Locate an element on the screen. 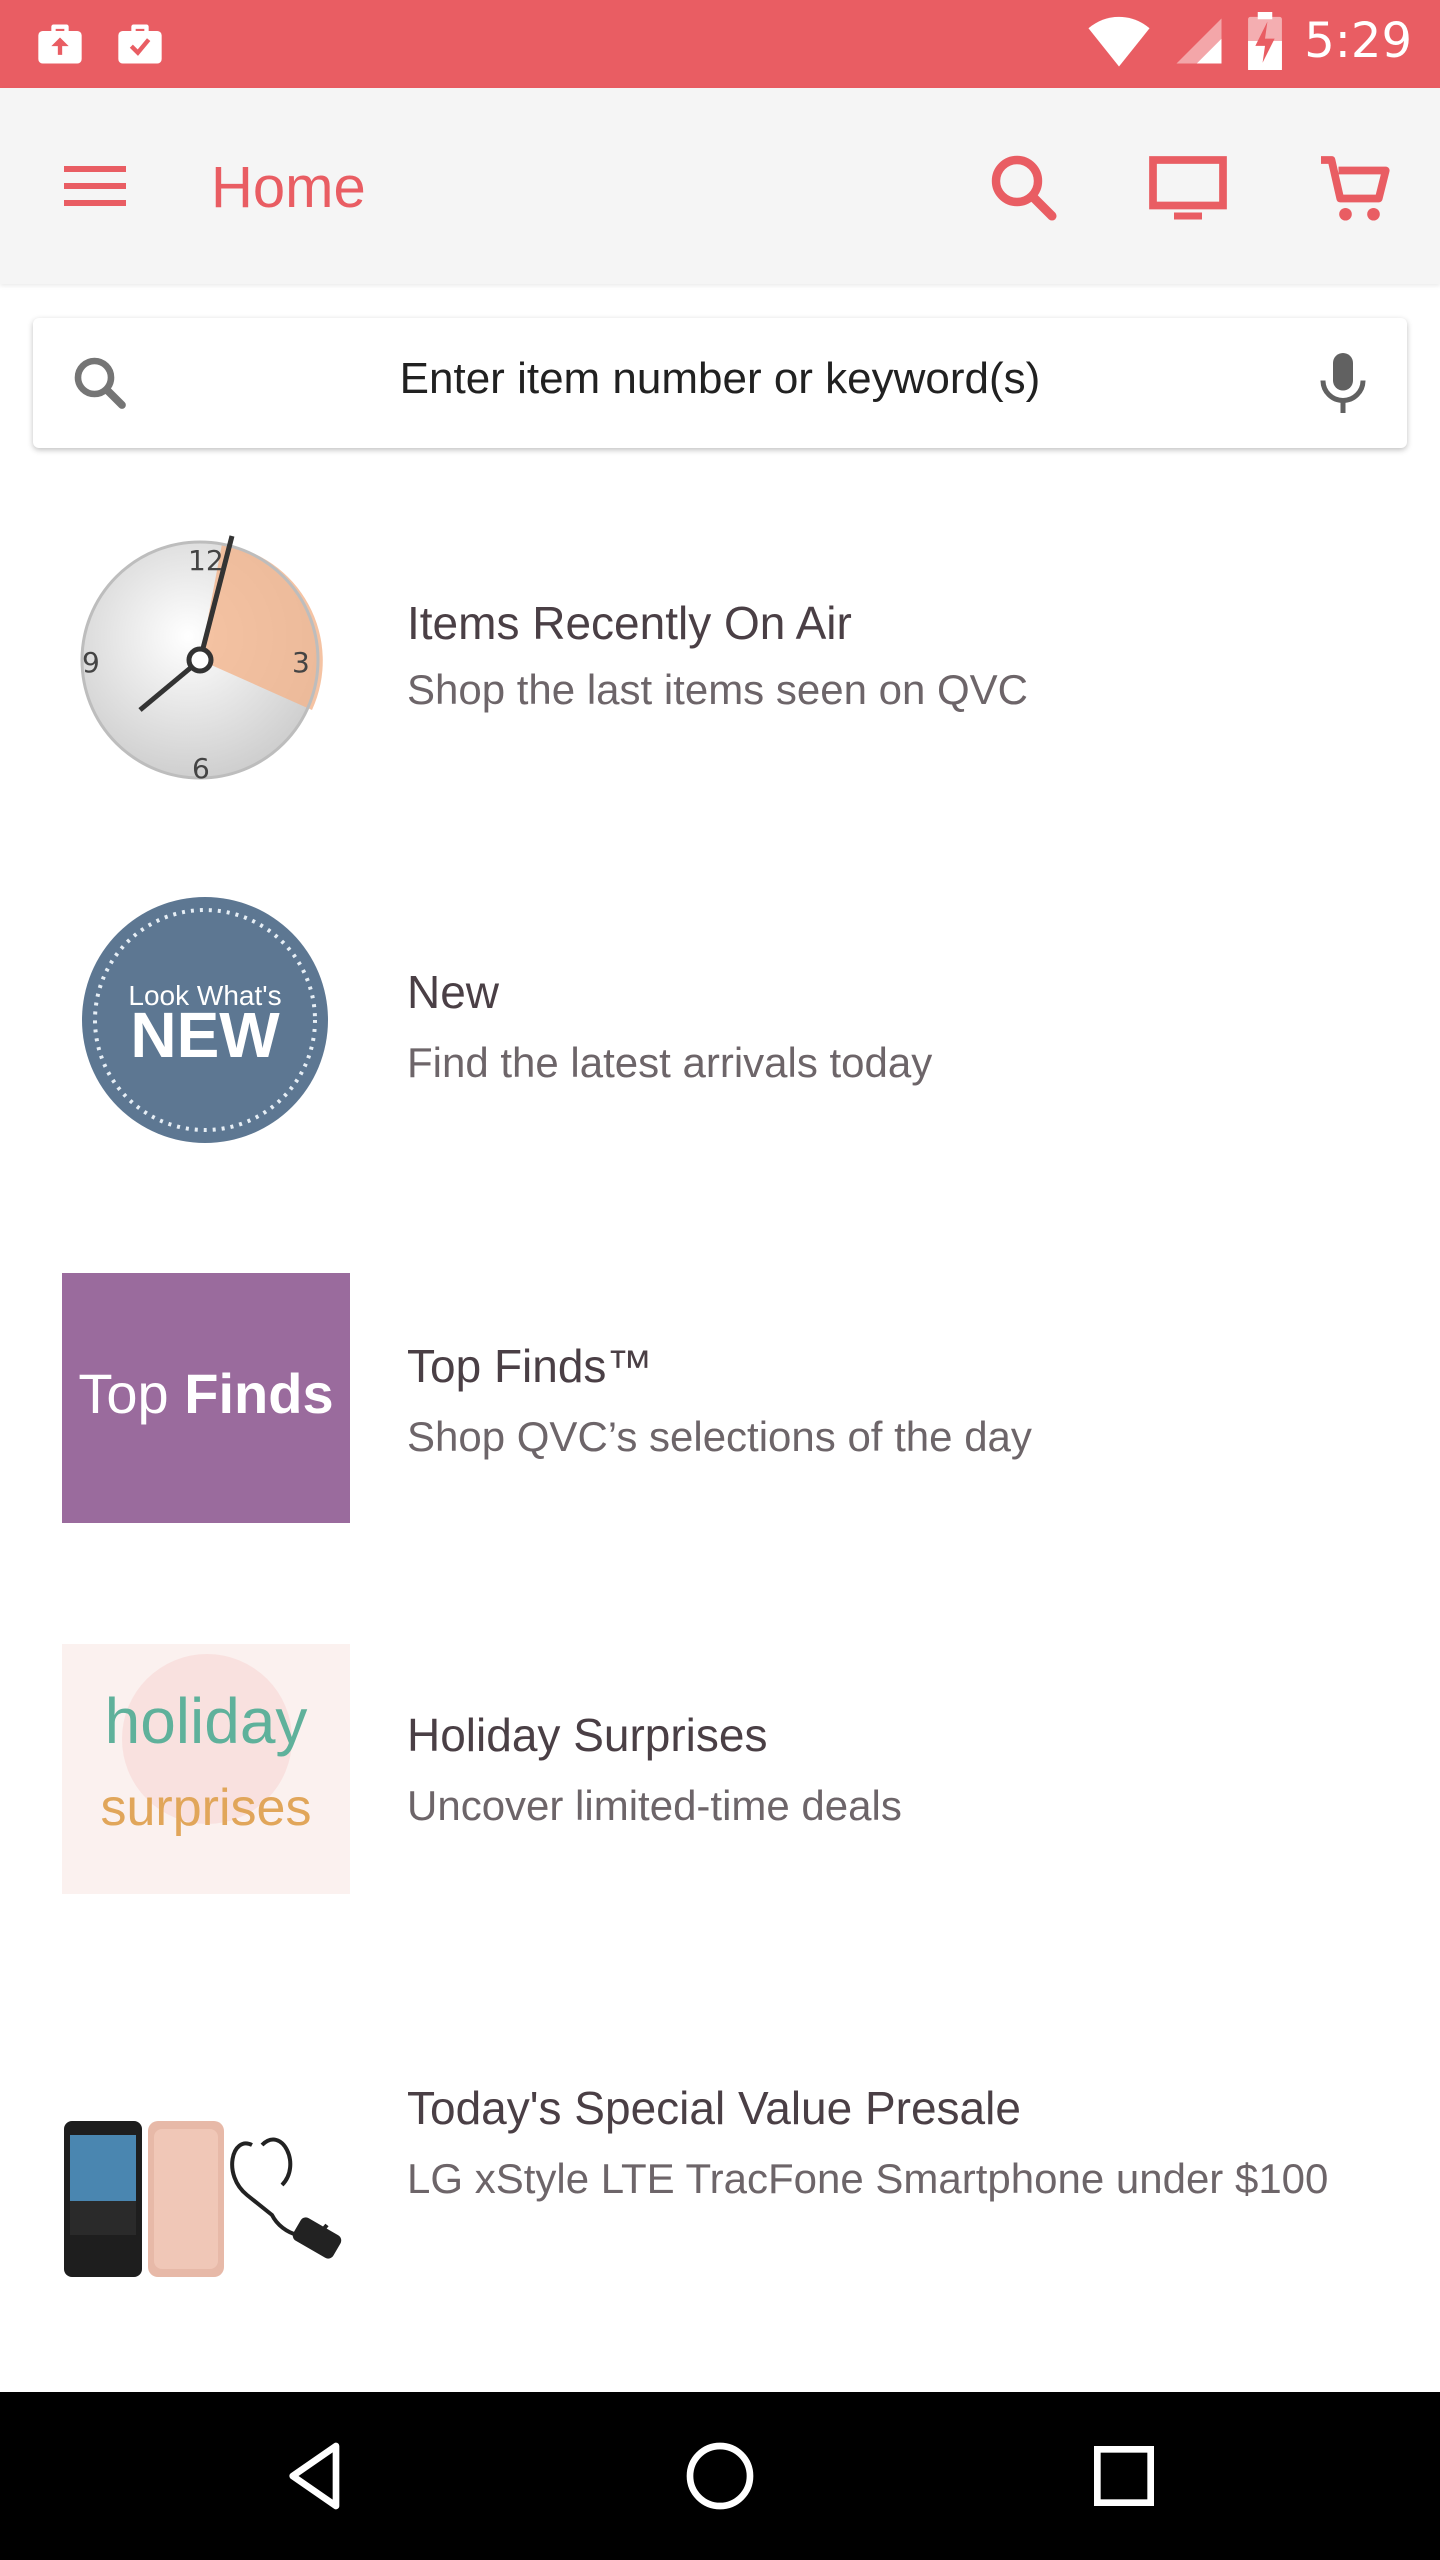 The image size is (1440, 2560). recents-icon is located at coordinates (1124, 2476).